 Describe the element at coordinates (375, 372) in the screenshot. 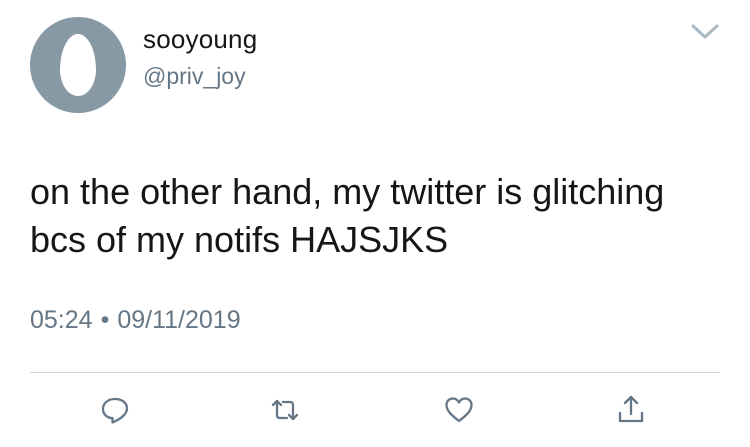

I see `divider` at that location.